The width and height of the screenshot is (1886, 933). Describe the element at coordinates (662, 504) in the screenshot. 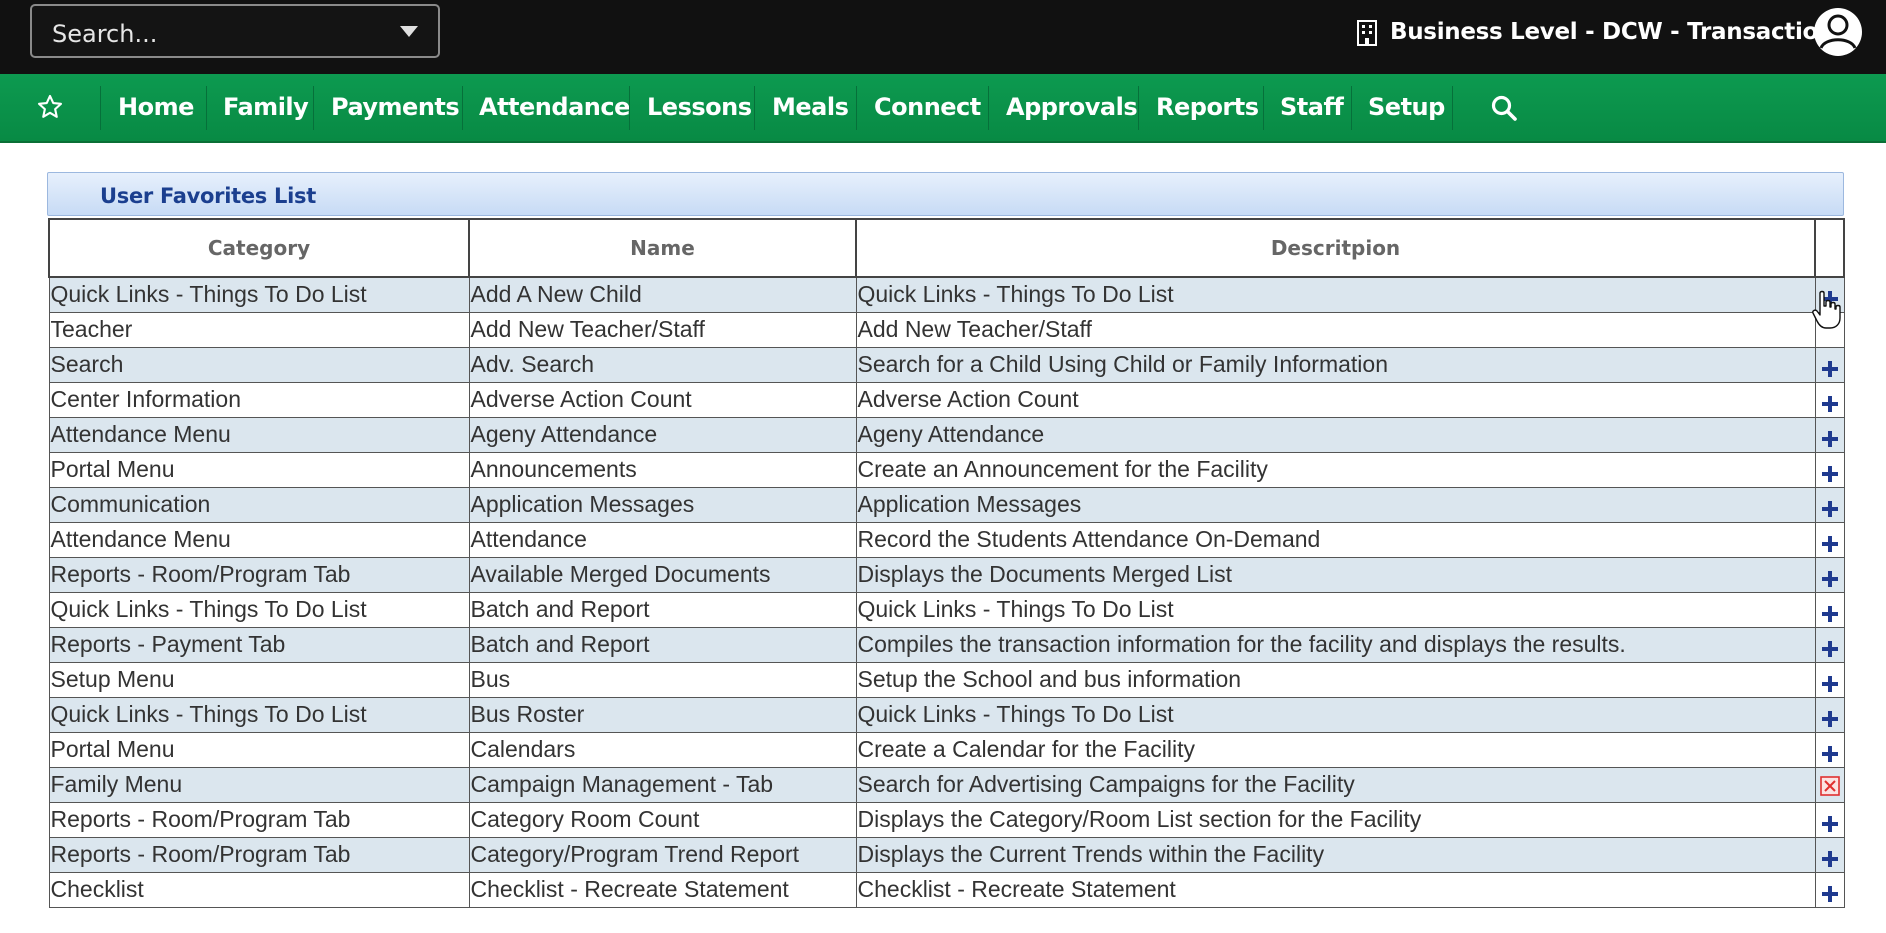

I see `cell-name: Application Messages` at that location.